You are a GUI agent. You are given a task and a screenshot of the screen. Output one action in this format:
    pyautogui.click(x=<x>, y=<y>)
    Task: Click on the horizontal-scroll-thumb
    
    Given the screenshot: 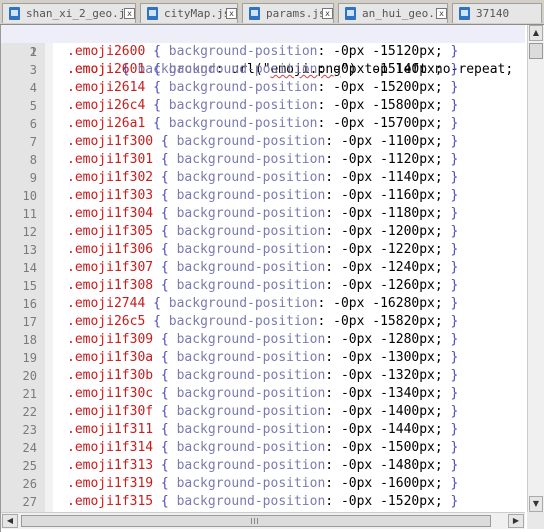 What is the action you would take?
    pyautogui.click(x=256, y=521)
    